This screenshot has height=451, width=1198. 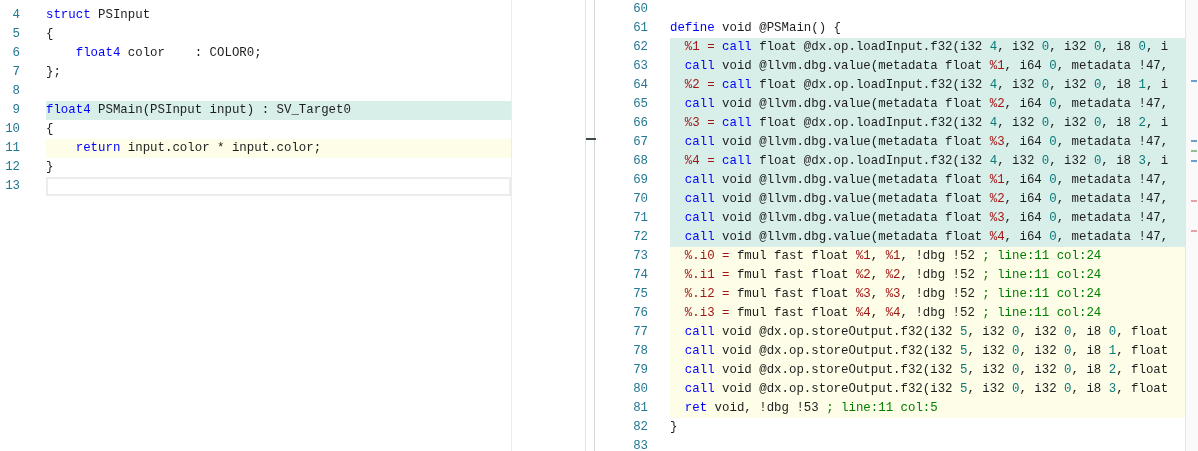 I want to click on line-number: 79, so click(x=640, y=370).